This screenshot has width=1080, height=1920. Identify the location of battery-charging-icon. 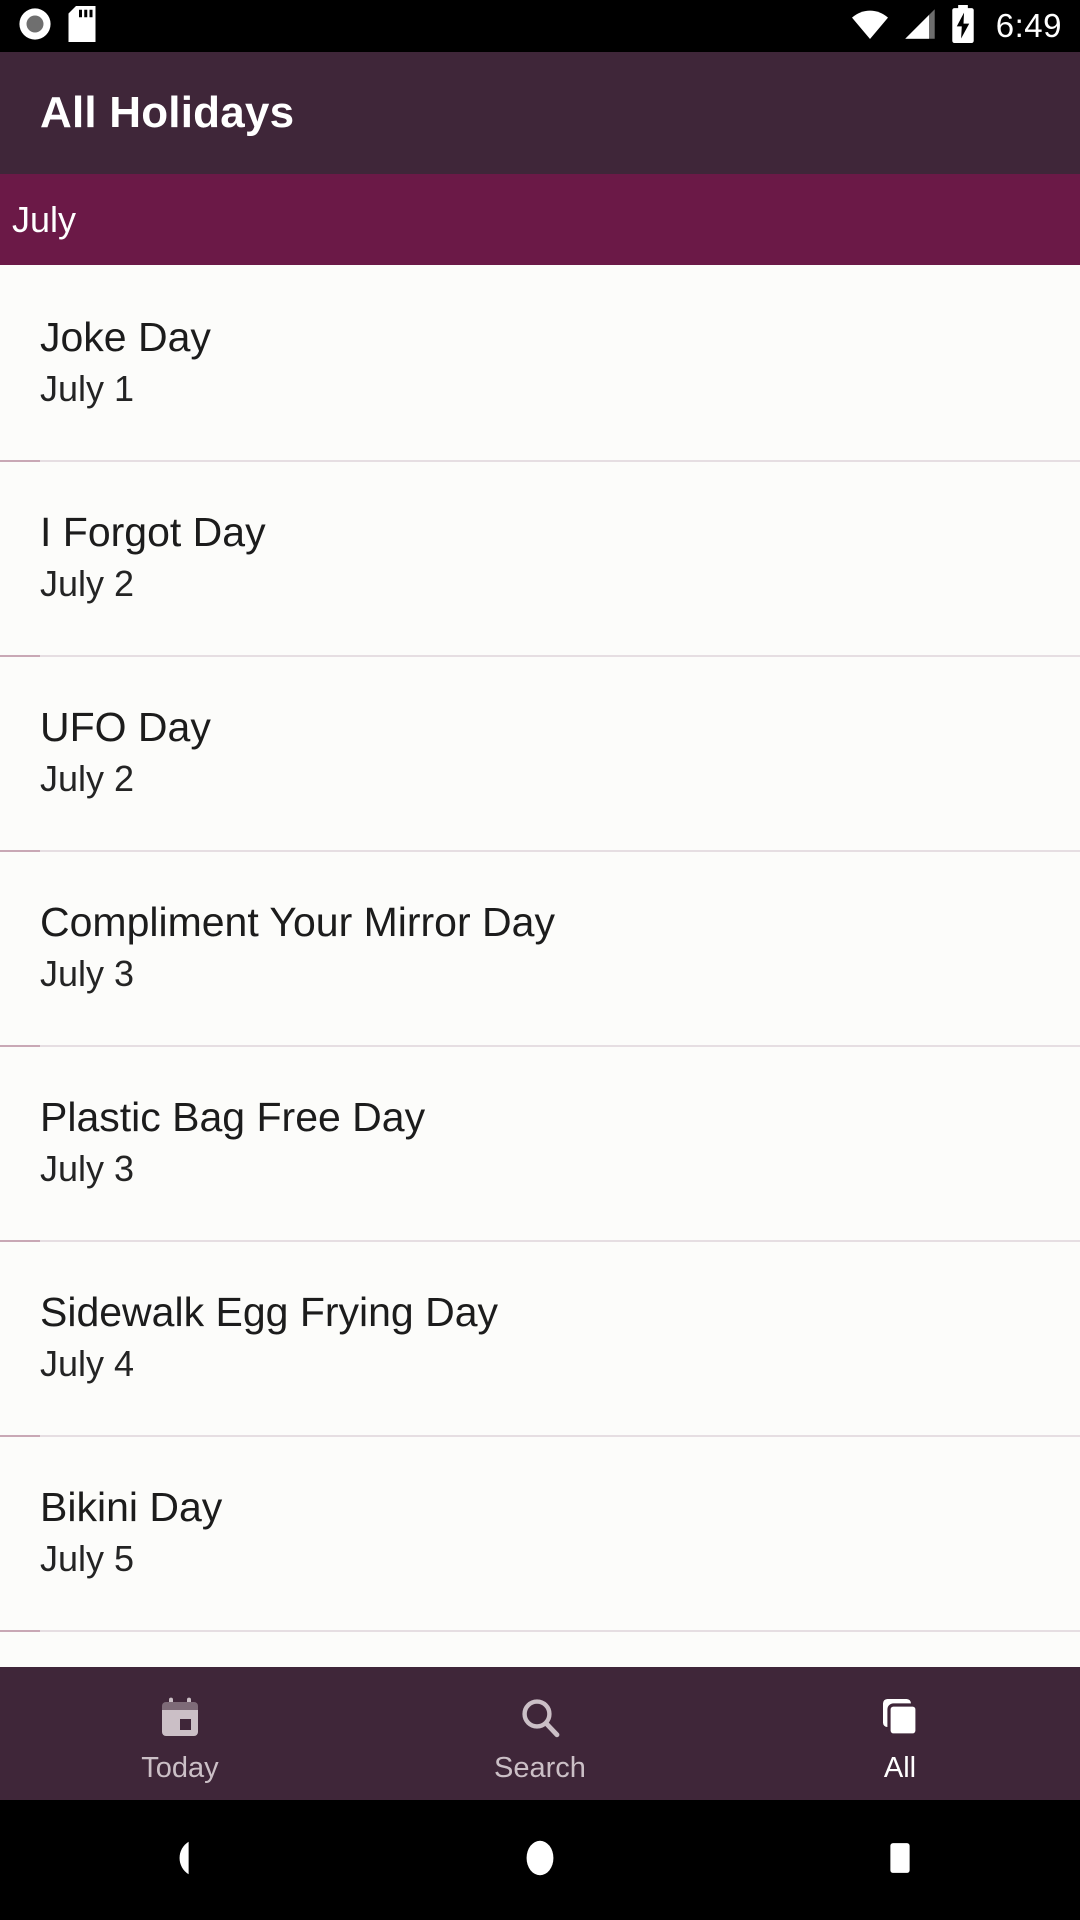
(963, 26).